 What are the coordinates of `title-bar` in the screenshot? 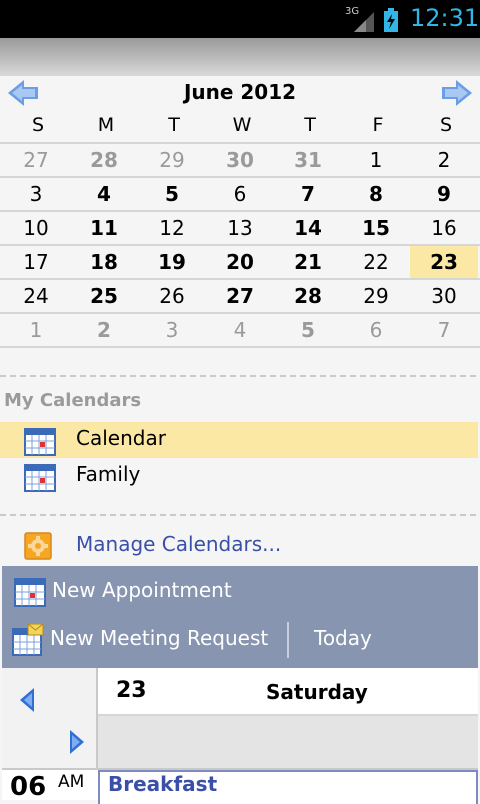 It's located at (240, 57).